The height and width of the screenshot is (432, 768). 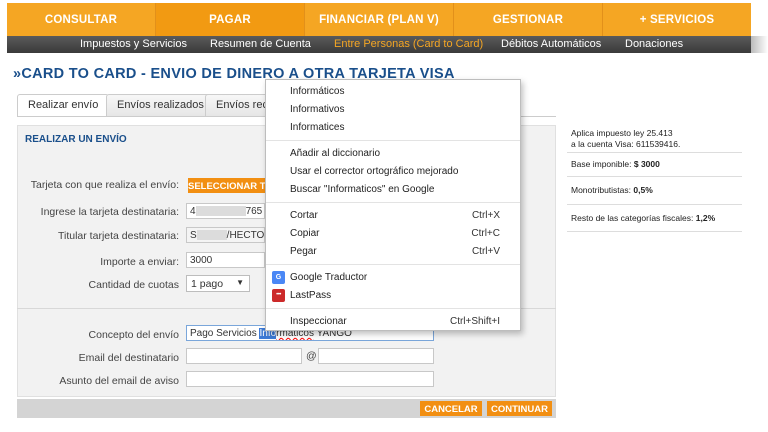 I want to click on menu-lastpass: ••• LastPass, so click(x=393, y=296).